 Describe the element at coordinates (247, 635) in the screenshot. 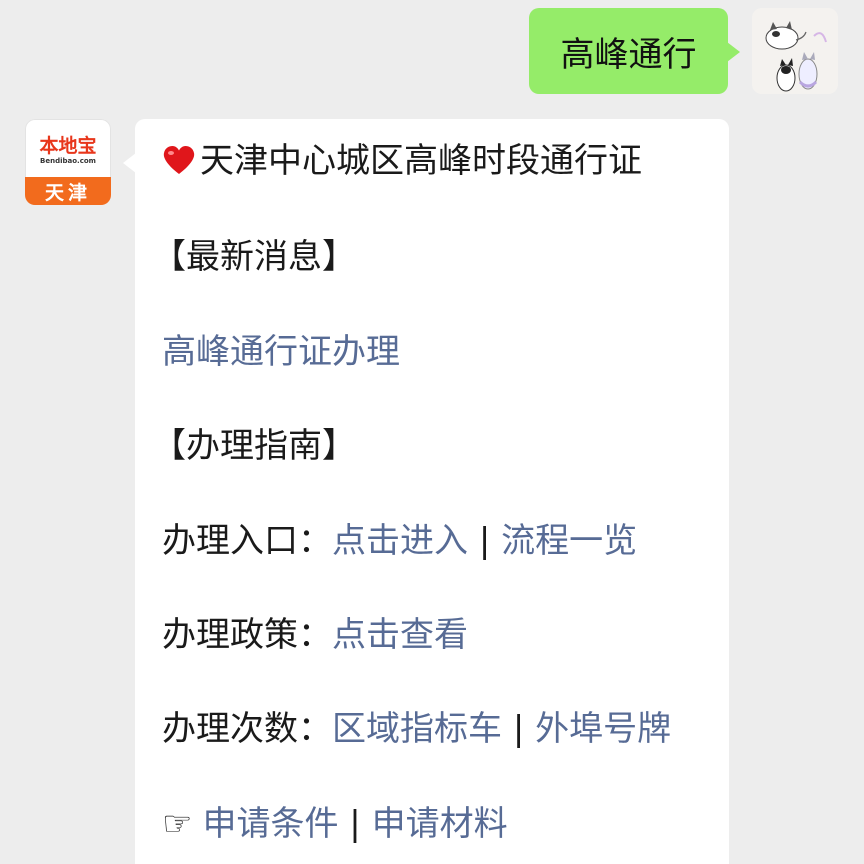

I see `policy-label: 办理政策：` at that location.